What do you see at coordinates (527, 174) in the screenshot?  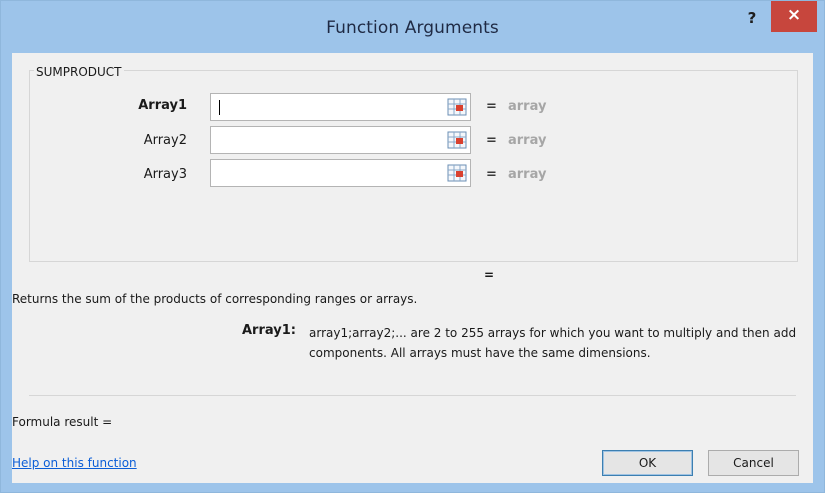 I see `array3-result: array` at bounding box center [527, 174].